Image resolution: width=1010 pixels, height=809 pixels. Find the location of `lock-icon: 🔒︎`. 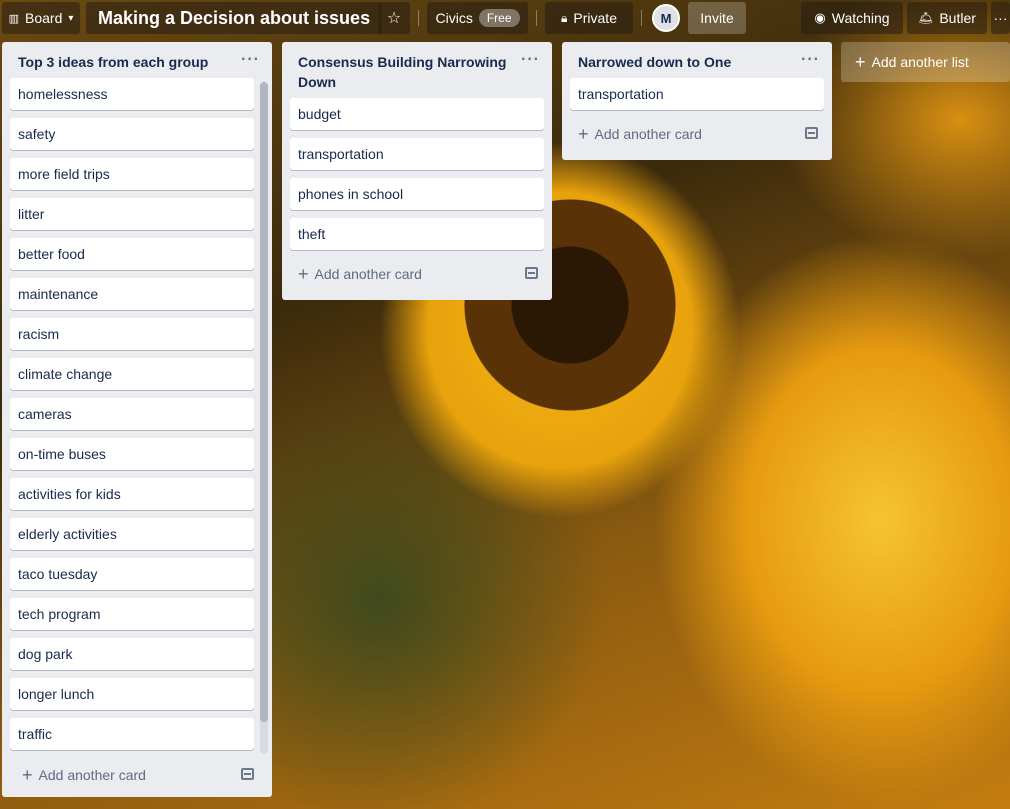

lock-icon: 🔒︎ is located at coordinates (564, 17).